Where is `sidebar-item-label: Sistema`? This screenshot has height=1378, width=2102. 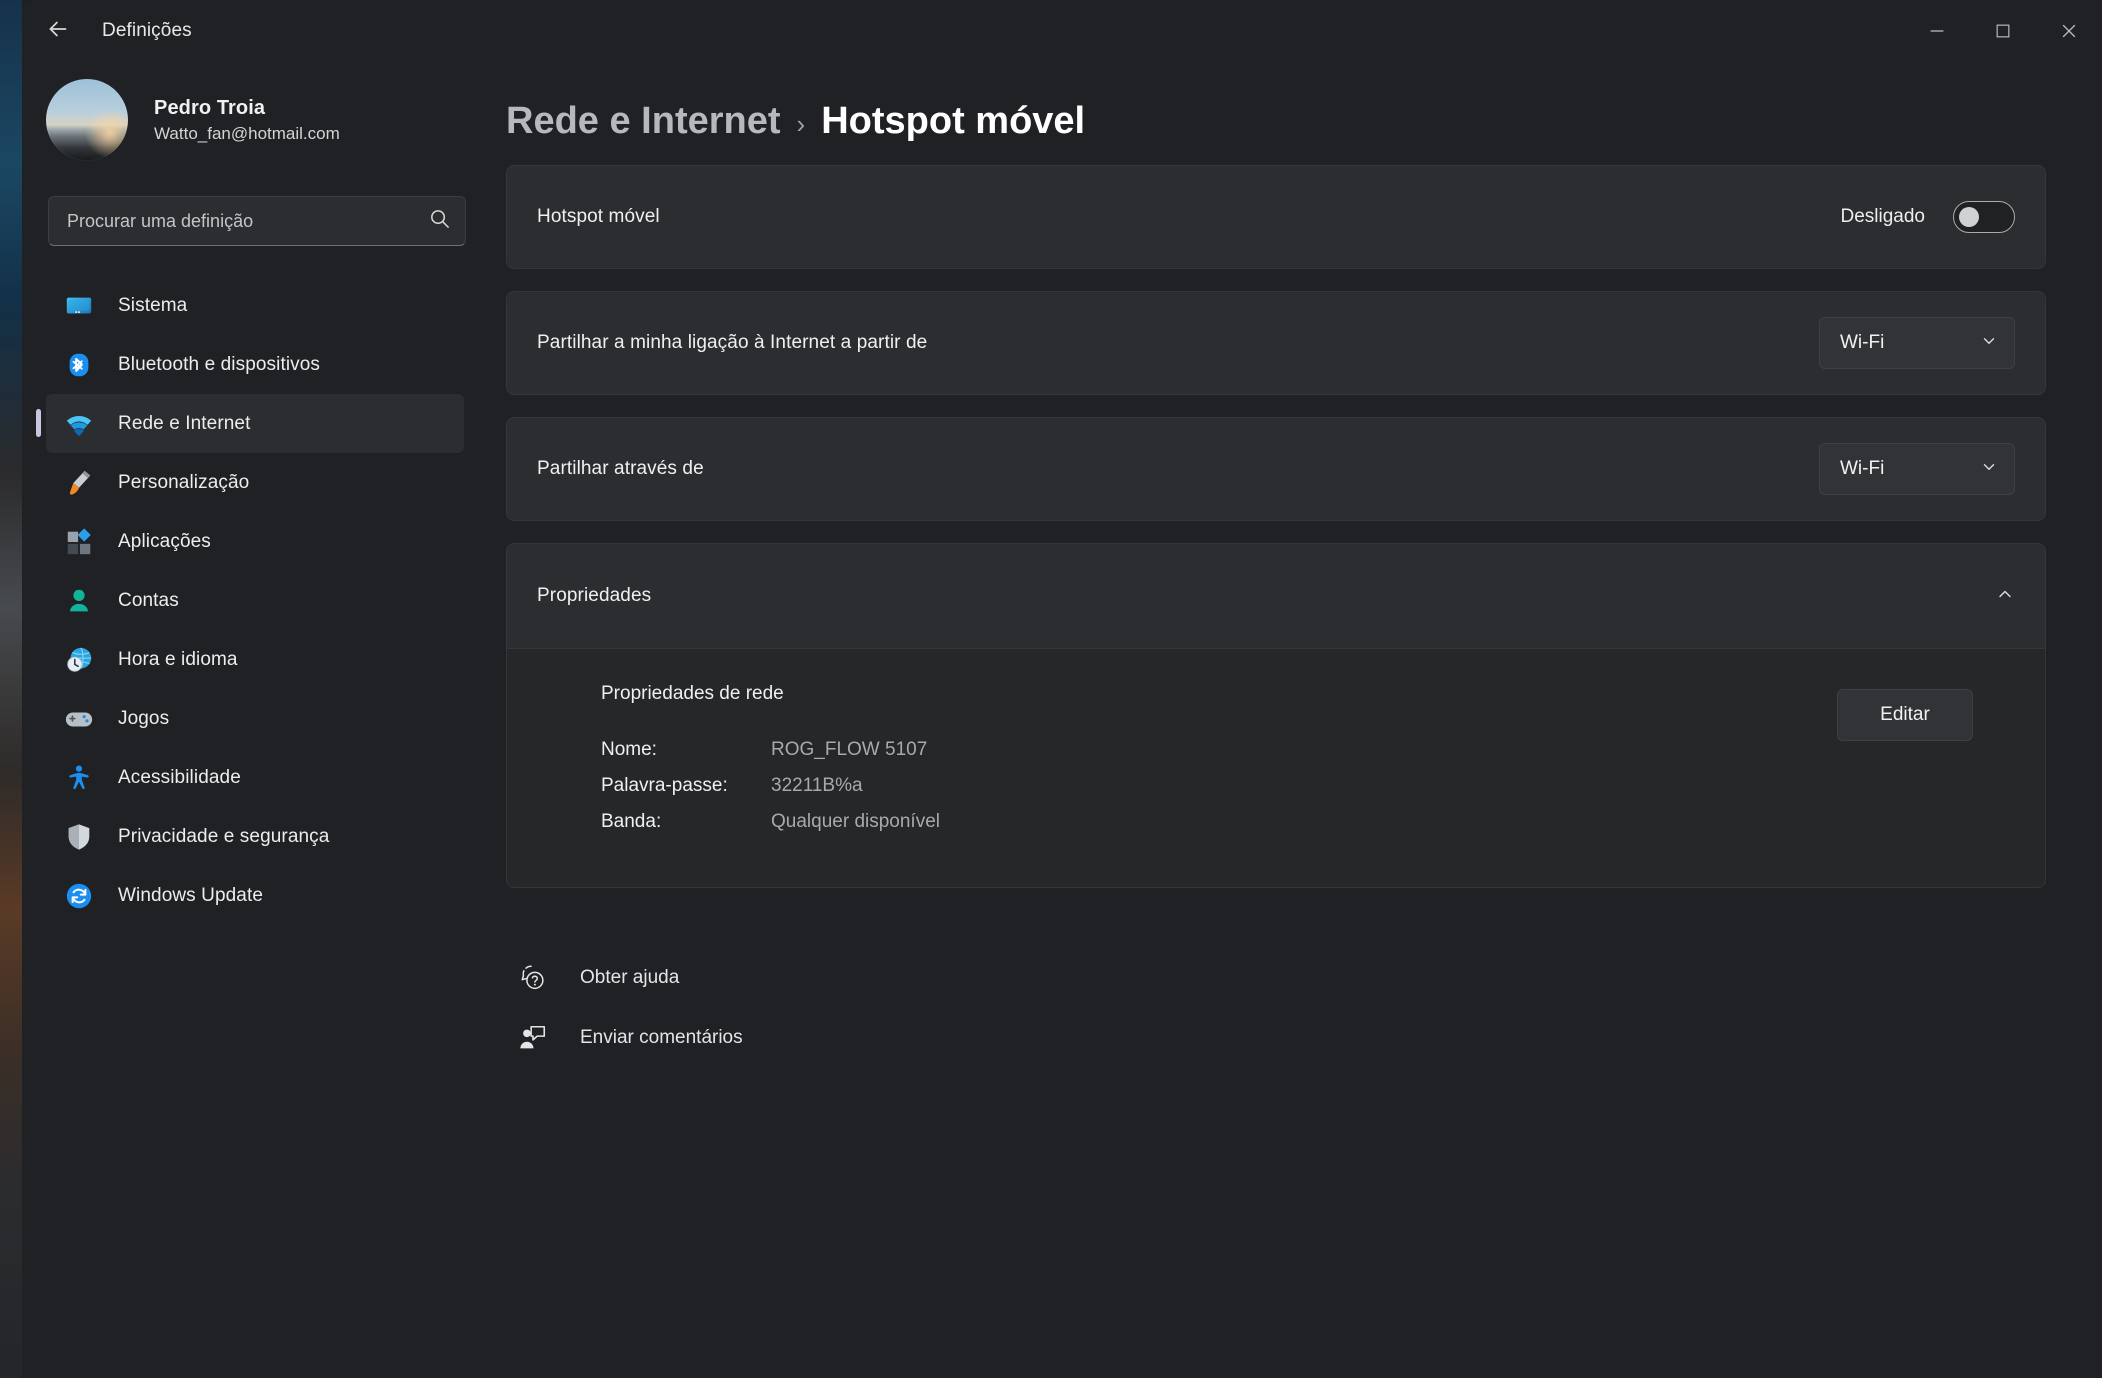
sidebar-item-label: Sistema is located at coordinates (153, 305).